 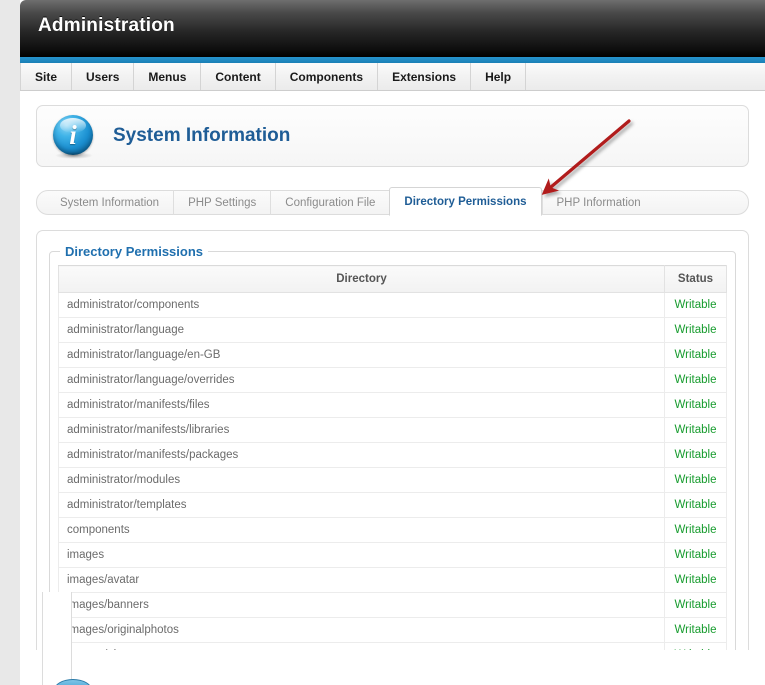 I want to click on menu-item-extensions: Extensions, so click(x=425, y=76).